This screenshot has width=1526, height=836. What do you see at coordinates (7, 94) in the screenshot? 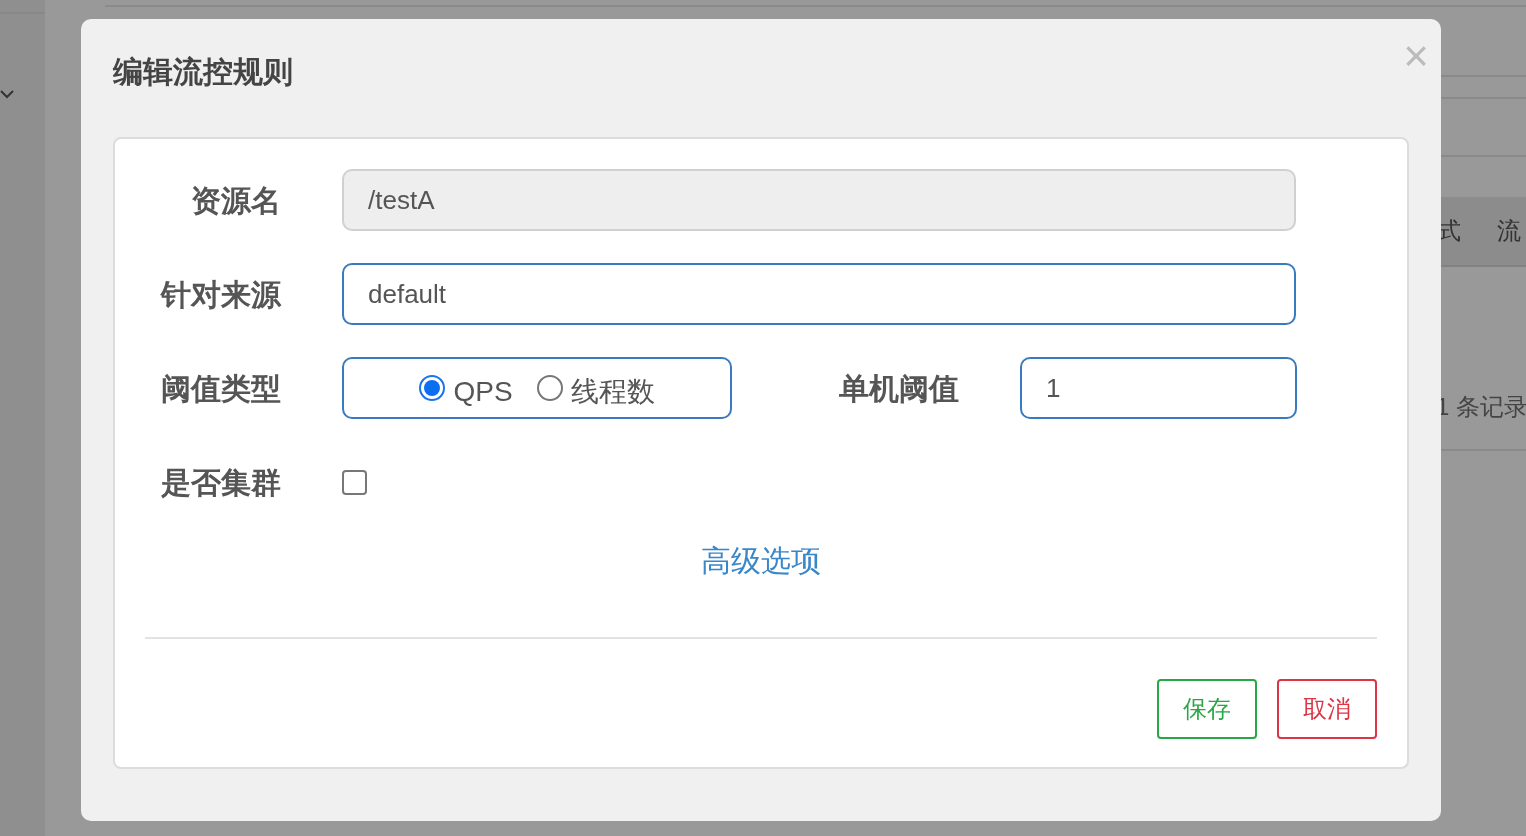
I see `check-icon` at bounding box center [7, 94].